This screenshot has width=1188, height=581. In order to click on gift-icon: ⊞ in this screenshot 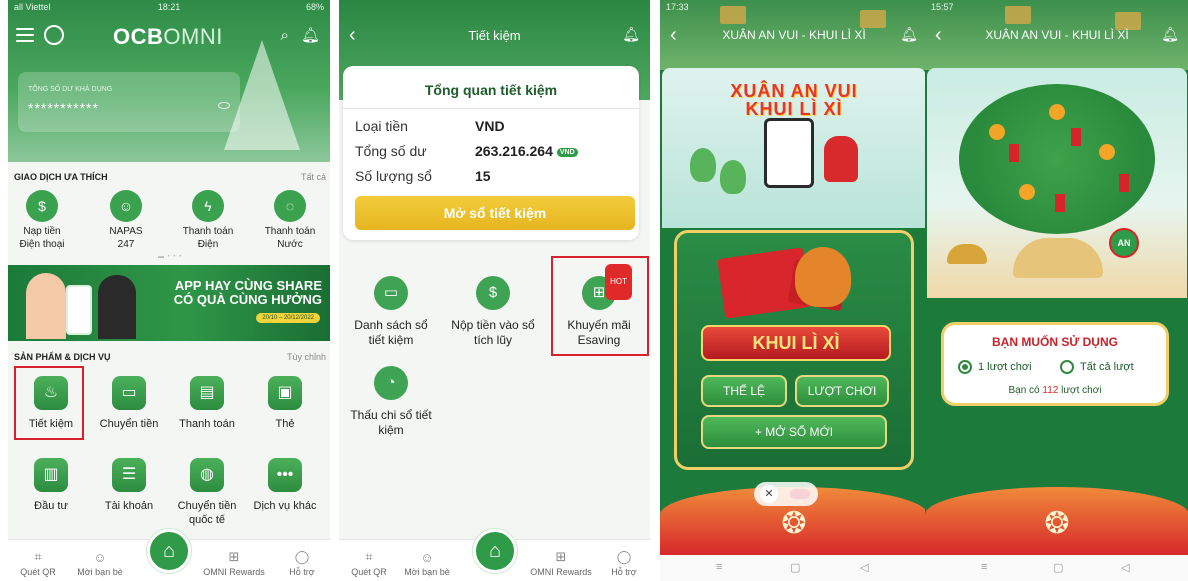, I will do `click(234, 556)`.